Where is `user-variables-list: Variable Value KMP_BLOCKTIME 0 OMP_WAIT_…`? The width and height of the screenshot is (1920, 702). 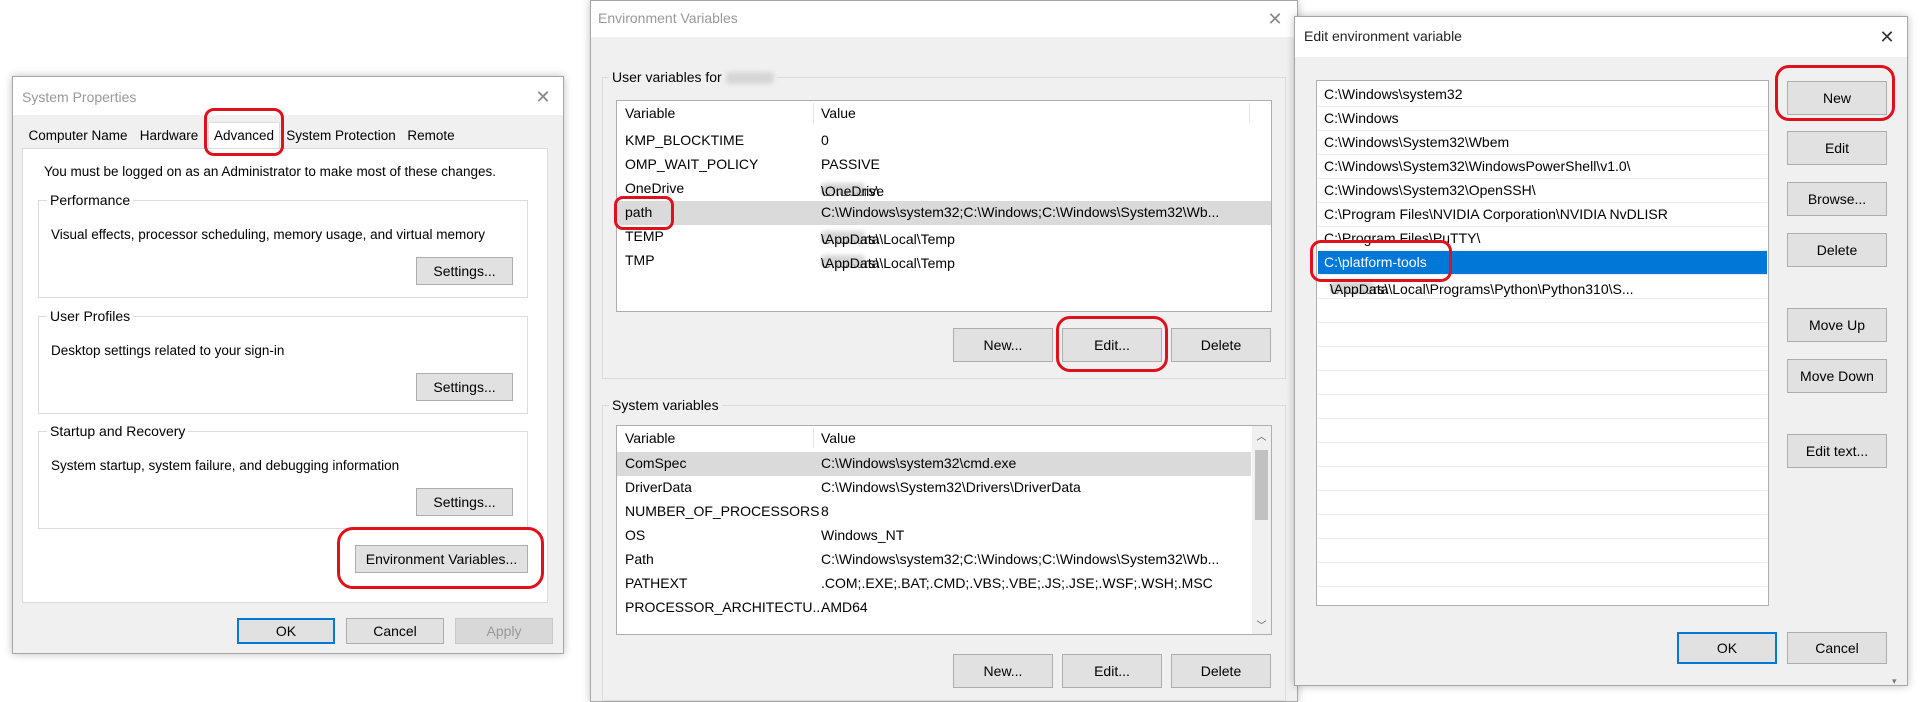 user-variables-list: Variable Value KMP_BLOCKTIME 0 OMP_WAIT_… is located at coordinates (944, 206).